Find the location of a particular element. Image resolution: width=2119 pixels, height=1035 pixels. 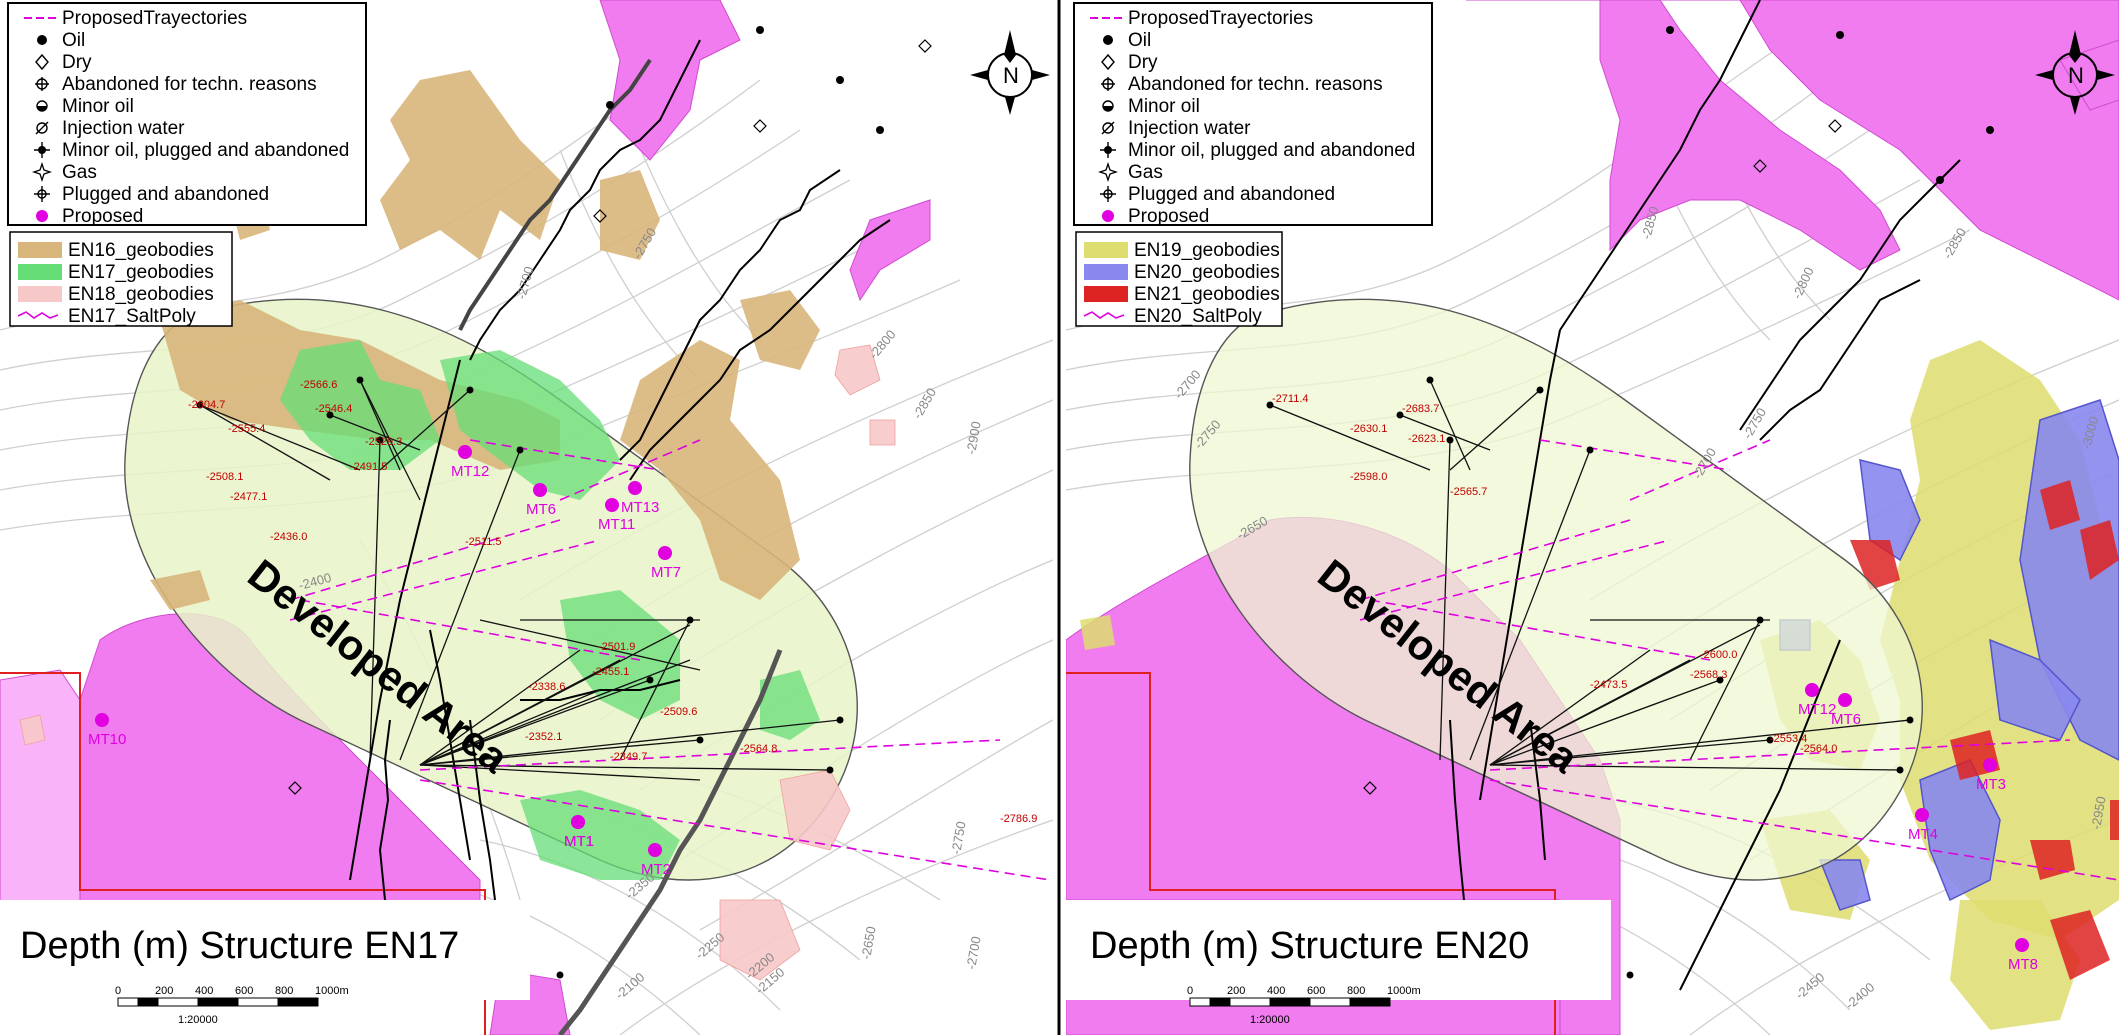

scale-tick-label: 1000m is located at coordinates (1404, 991).